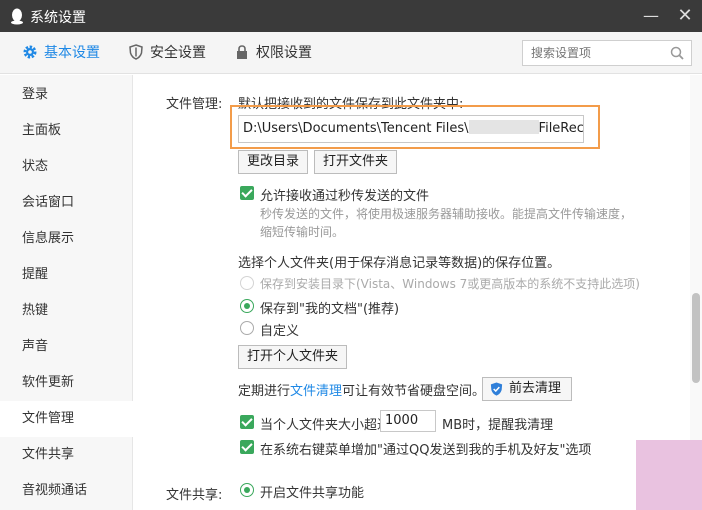 The image size is (702, 510). I want to click on sidebar-item-file-management: 文件管理, so click(66, 419).